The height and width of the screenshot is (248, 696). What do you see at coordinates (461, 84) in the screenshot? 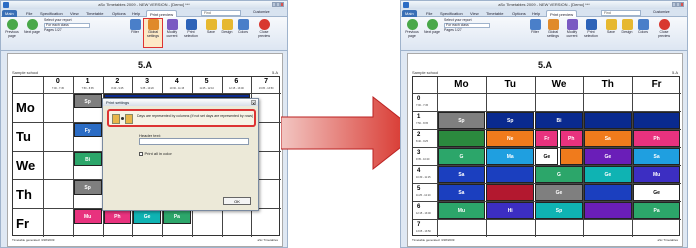
I see `day-header: Mo` at bounding box center [461, 84].